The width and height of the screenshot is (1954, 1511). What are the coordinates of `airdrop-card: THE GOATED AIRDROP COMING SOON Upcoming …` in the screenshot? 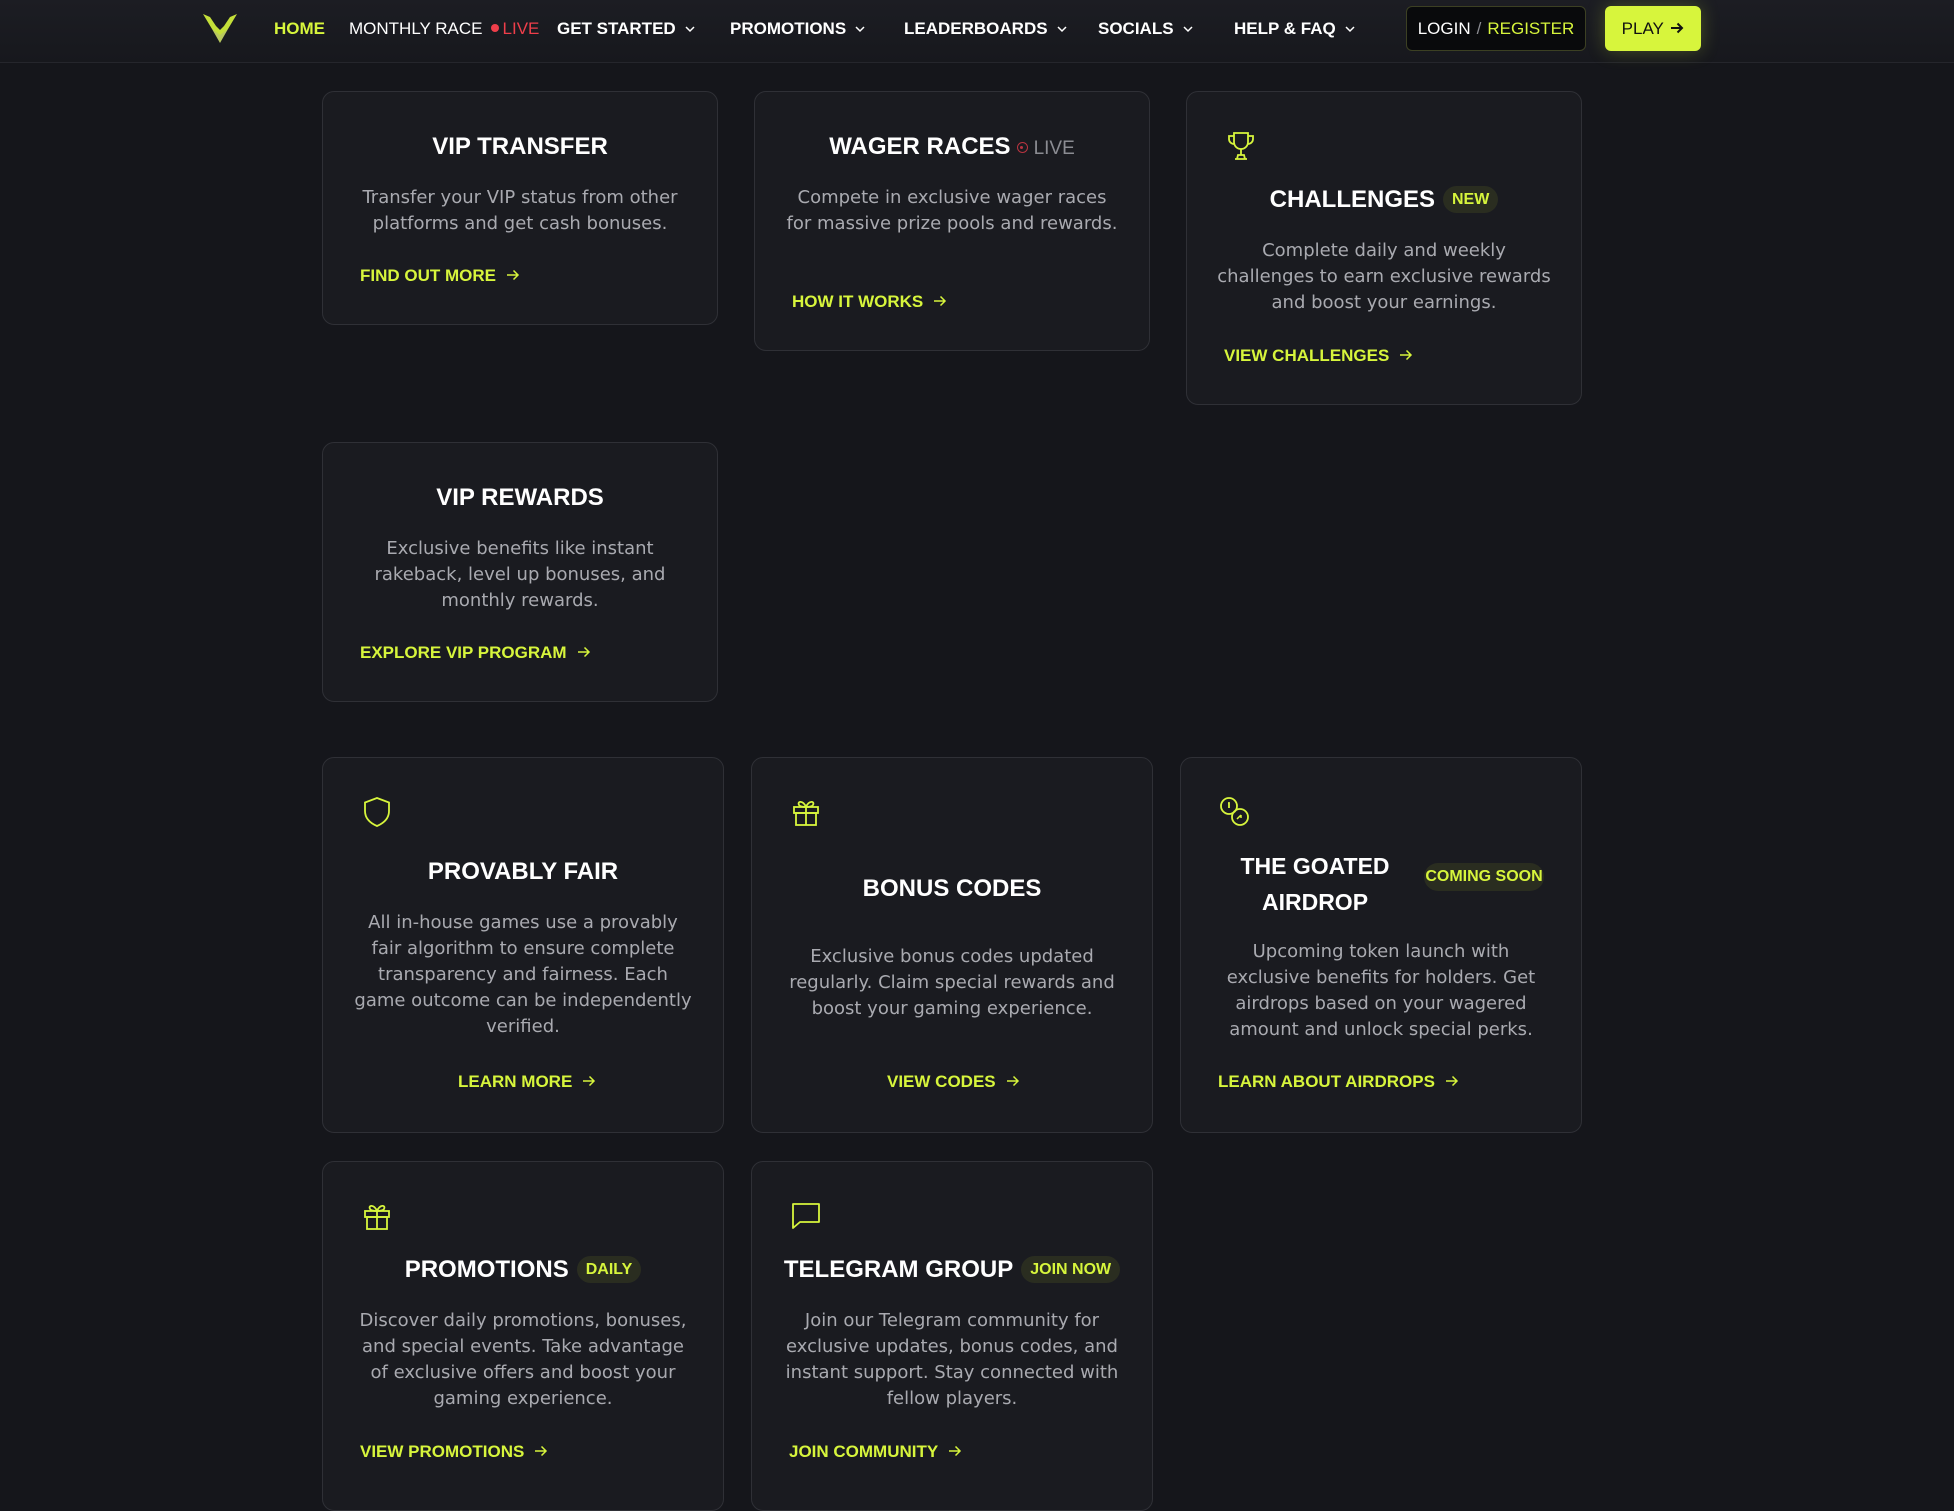 It's located at (1381, 945).